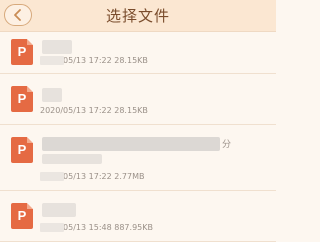 This screenshot has width=320, height=242. What do you see at coordinates (138, 53) in the screenshot?
I see `file-item: P 2020/05/13 17:22 28.15KB` at bounding box center [138, 53].